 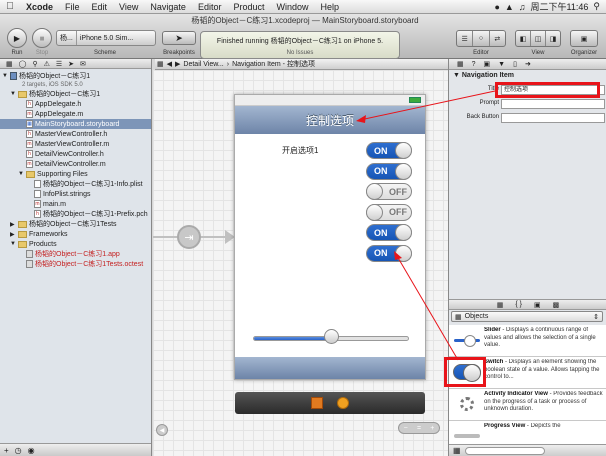 I want to click on menu-edit: Edit, so click(x=100, y=7).